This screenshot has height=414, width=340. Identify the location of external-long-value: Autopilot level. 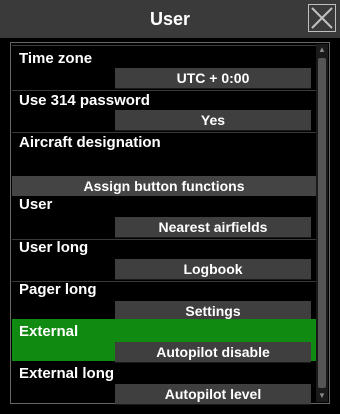
(213, 394).